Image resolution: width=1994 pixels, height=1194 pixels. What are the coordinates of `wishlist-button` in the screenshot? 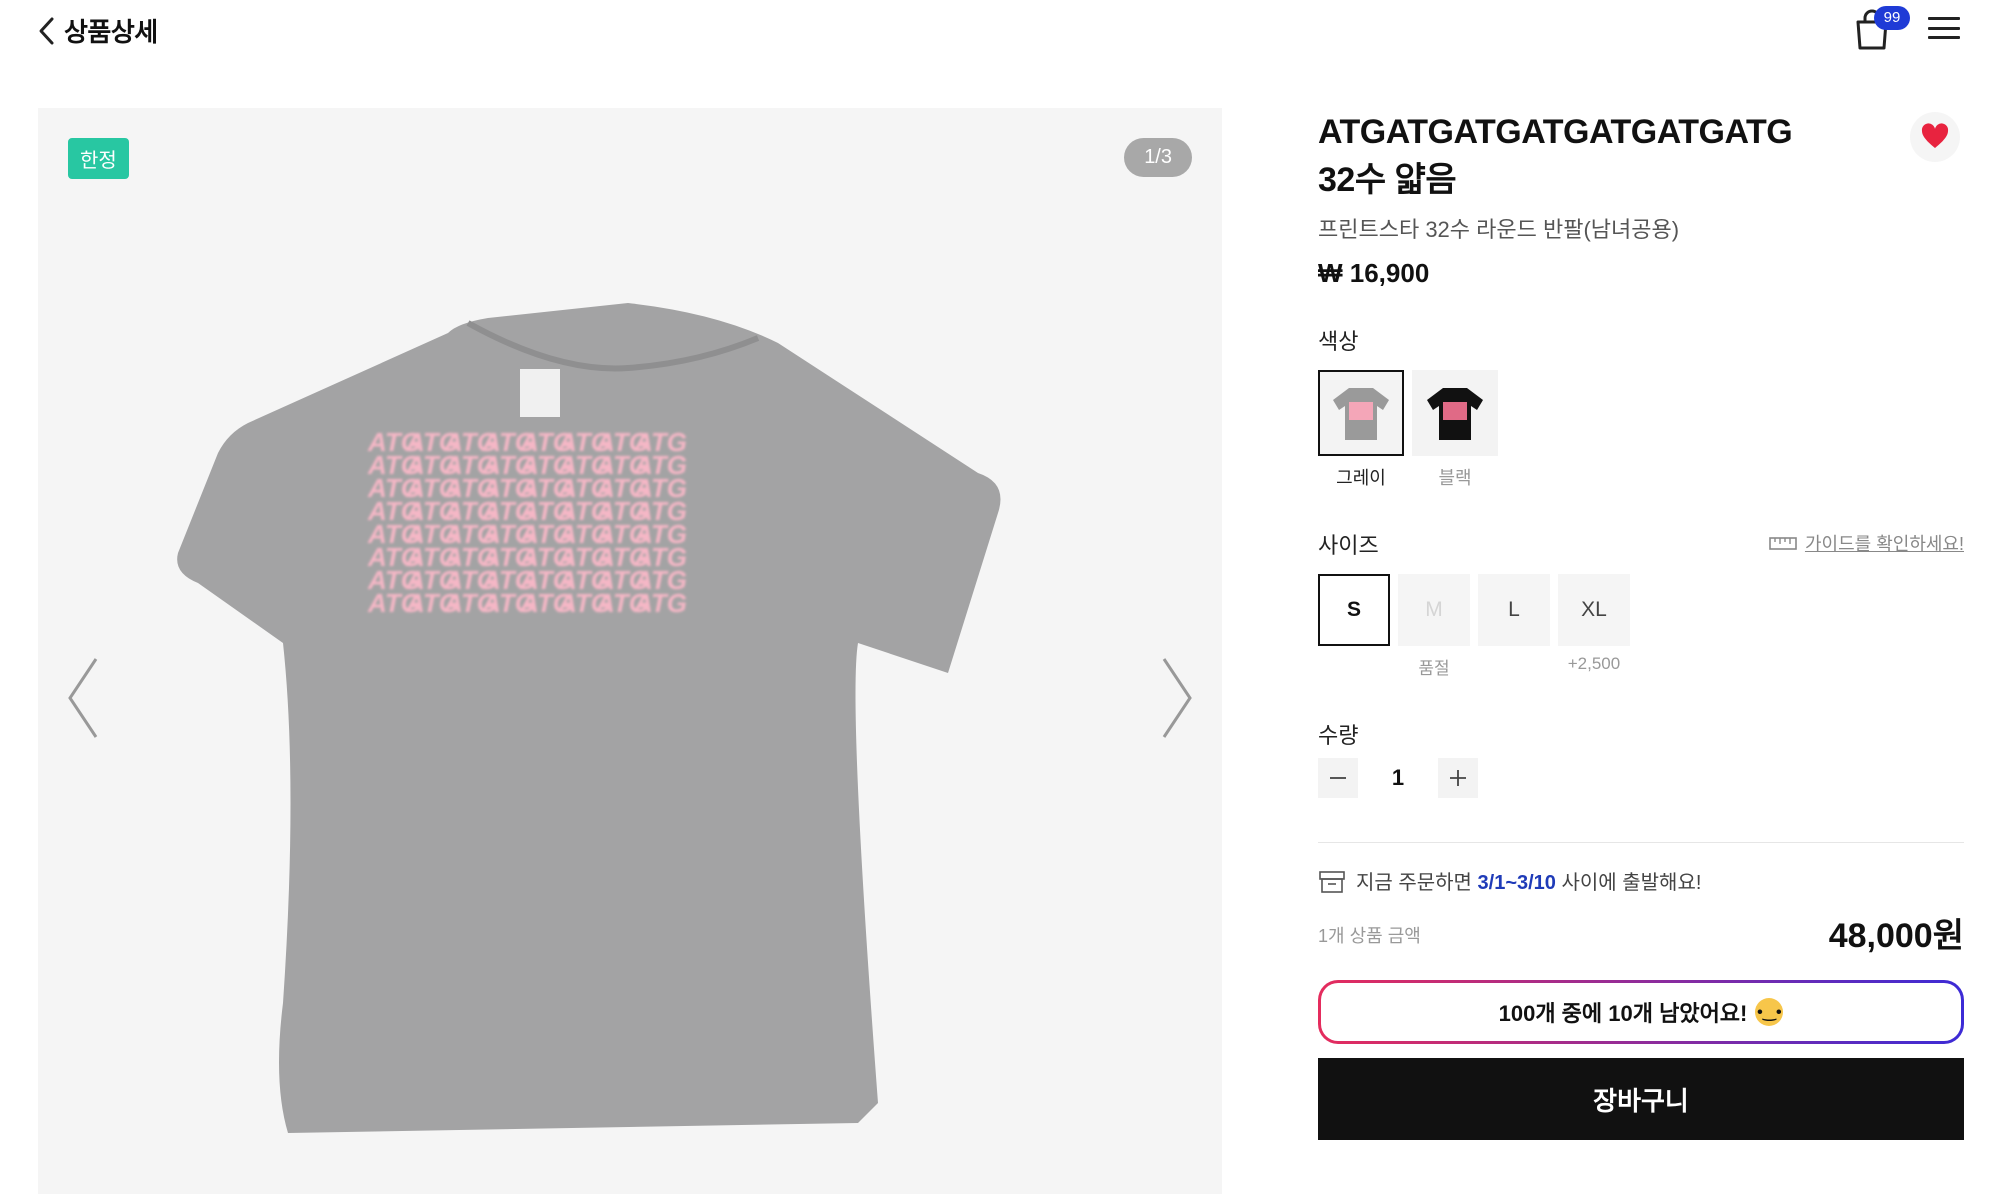 It's located at (1935, 137).